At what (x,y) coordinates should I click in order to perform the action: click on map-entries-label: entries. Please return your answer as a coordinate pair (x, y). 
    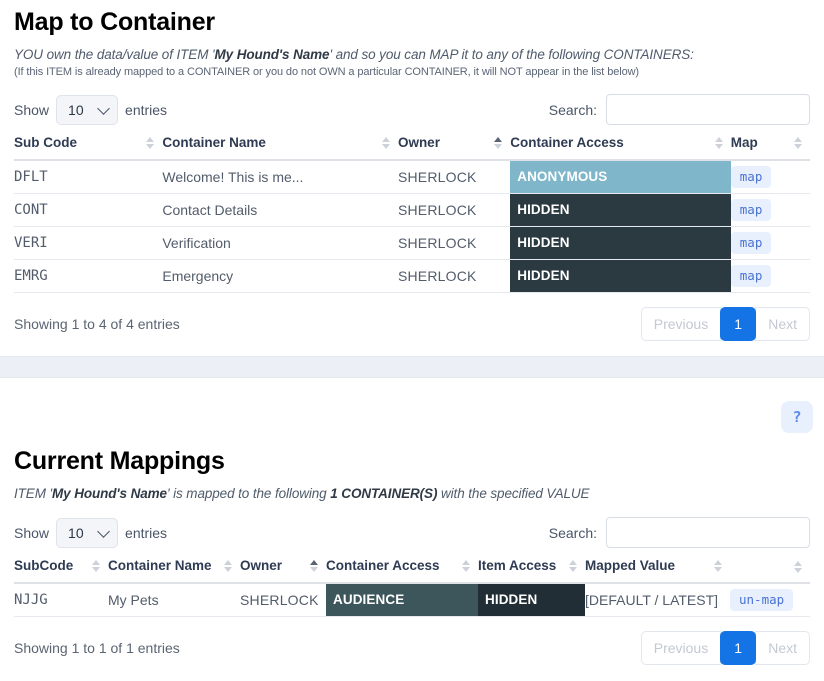
    Looking at the image, I should click on (146, 109).